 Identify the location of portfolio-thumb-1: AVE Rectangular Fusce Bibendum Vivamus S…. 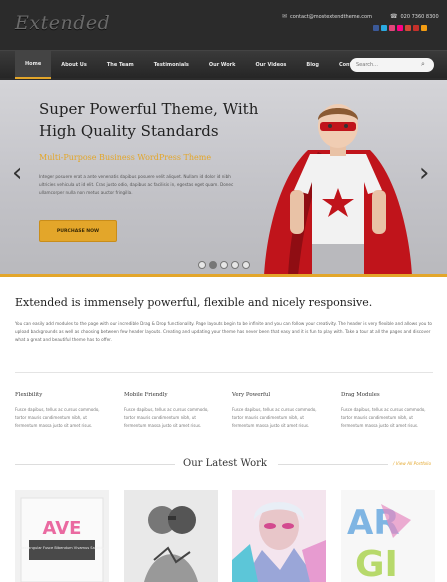
(62, 536).